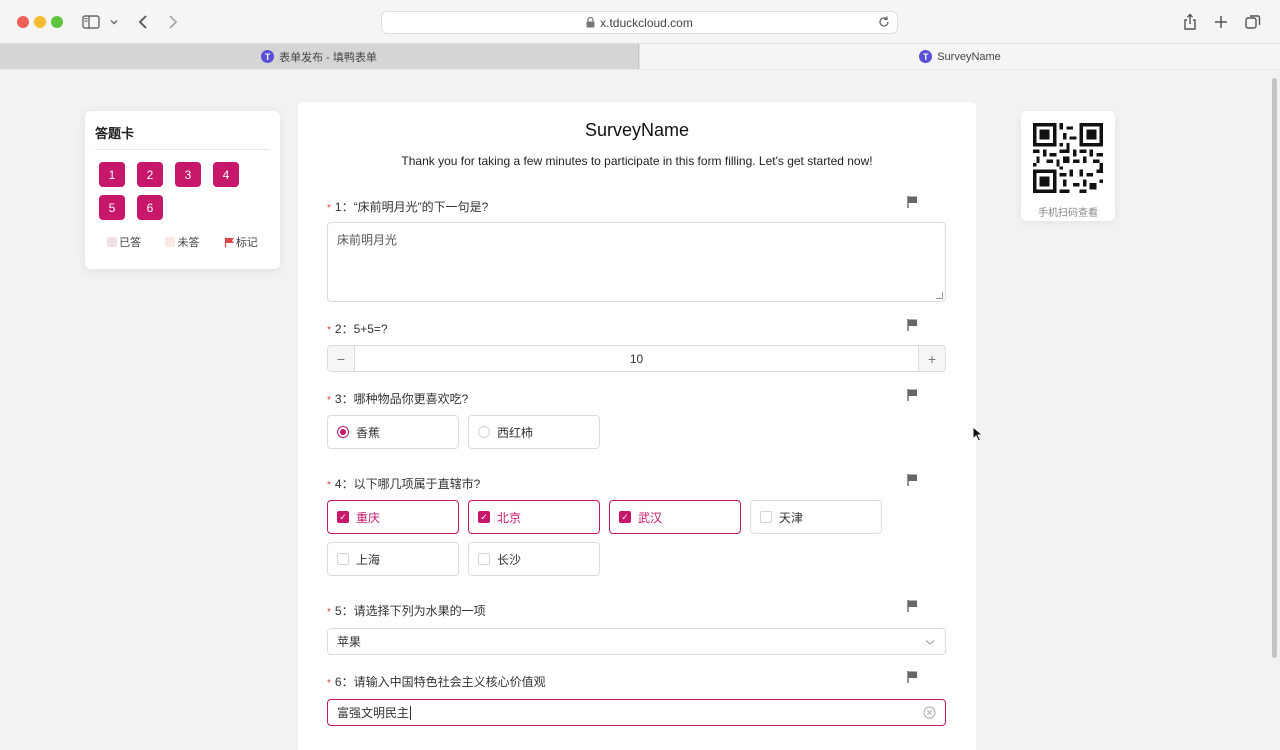  What do you see at coordinates (40, 22) in the screenshot?
I see `minimize-window-button` at bounding box center [40, 22].